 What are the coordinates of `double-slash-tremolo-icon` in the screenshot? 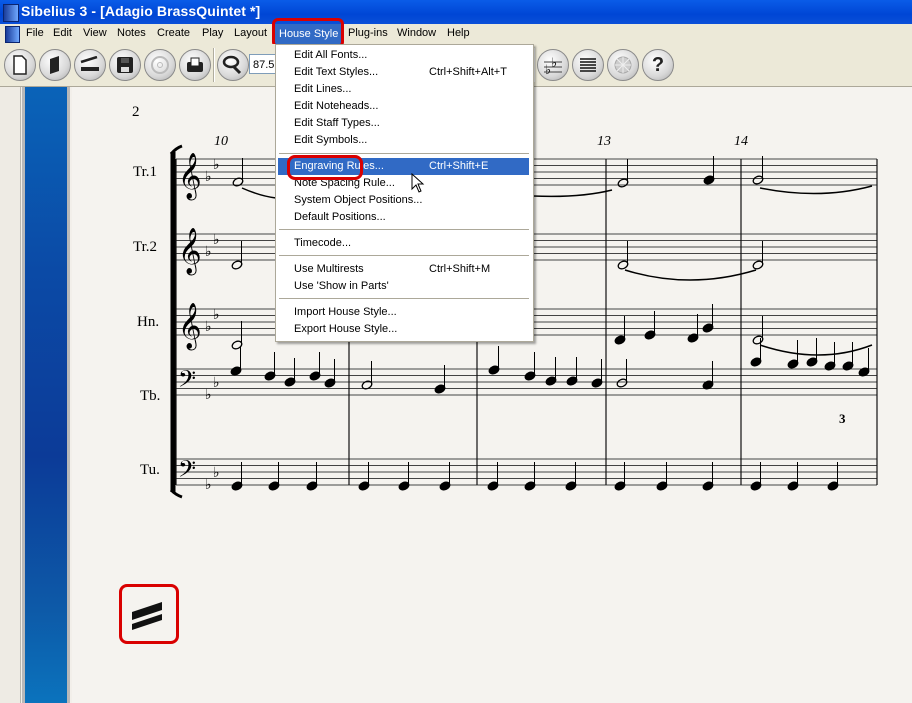 It's located at (147, 616).